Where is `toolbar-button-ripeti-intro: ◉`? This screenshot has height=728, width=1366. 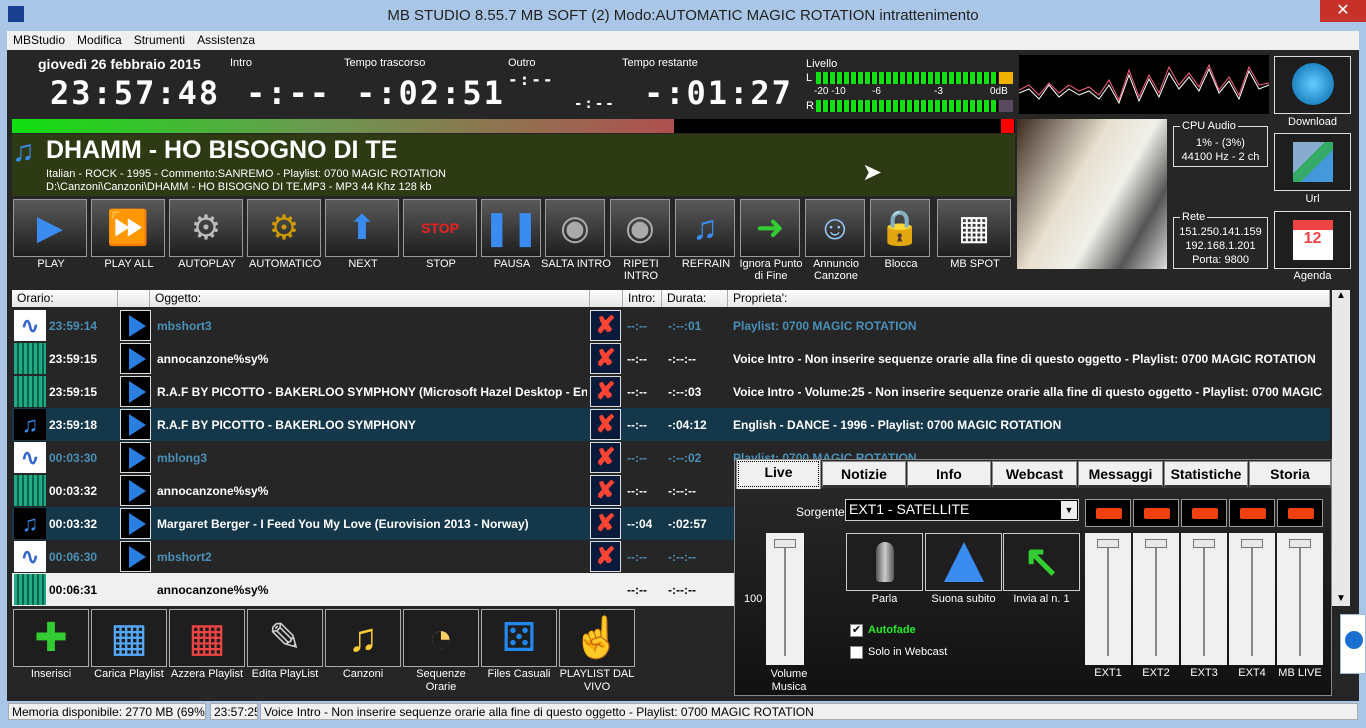
toolbar-button-ripeti-intro: ◉ is located at coordinates (640, 228).